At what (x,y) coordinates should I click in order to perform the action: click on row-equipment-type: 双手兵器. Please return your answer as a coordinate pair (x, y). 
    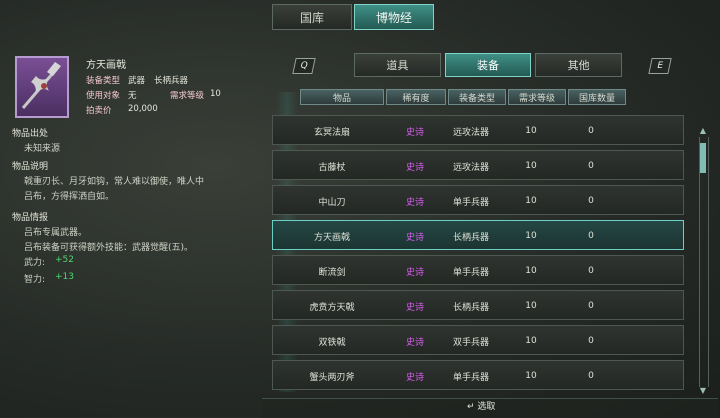
    Looking at the image, I should click on (470, 342).